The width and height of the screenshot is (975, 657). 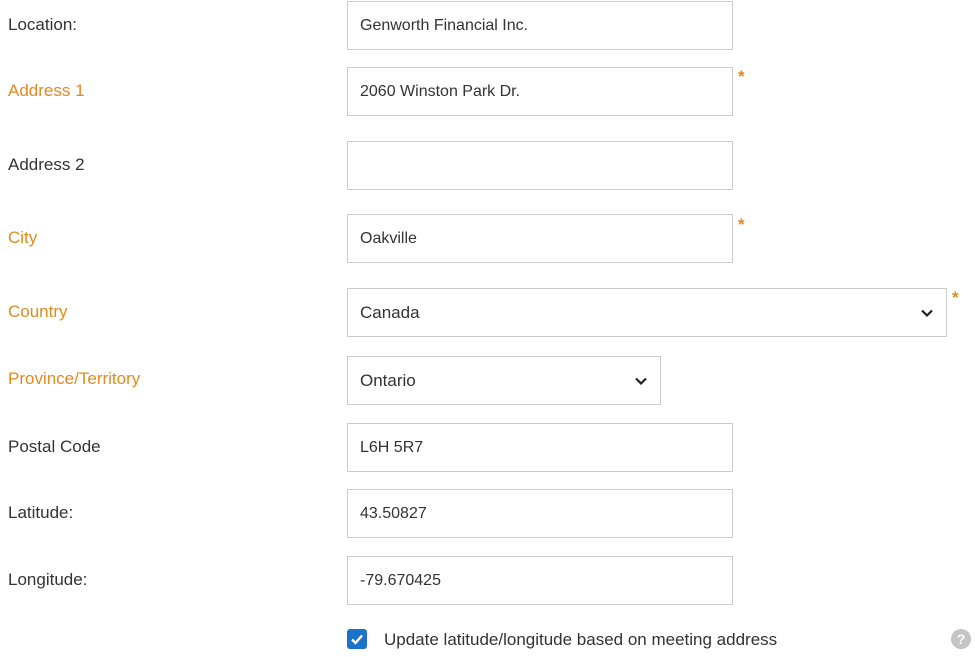 I want to click on country-label: Country, so click(x=38, y=311).